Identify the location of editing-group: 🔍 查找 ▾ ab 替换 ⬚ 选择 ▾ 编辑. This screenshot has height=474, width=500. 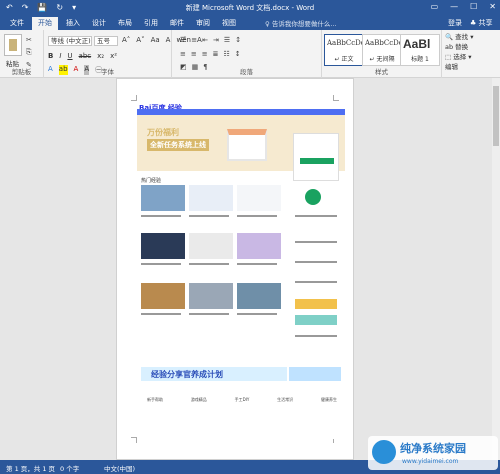
(459, 52).